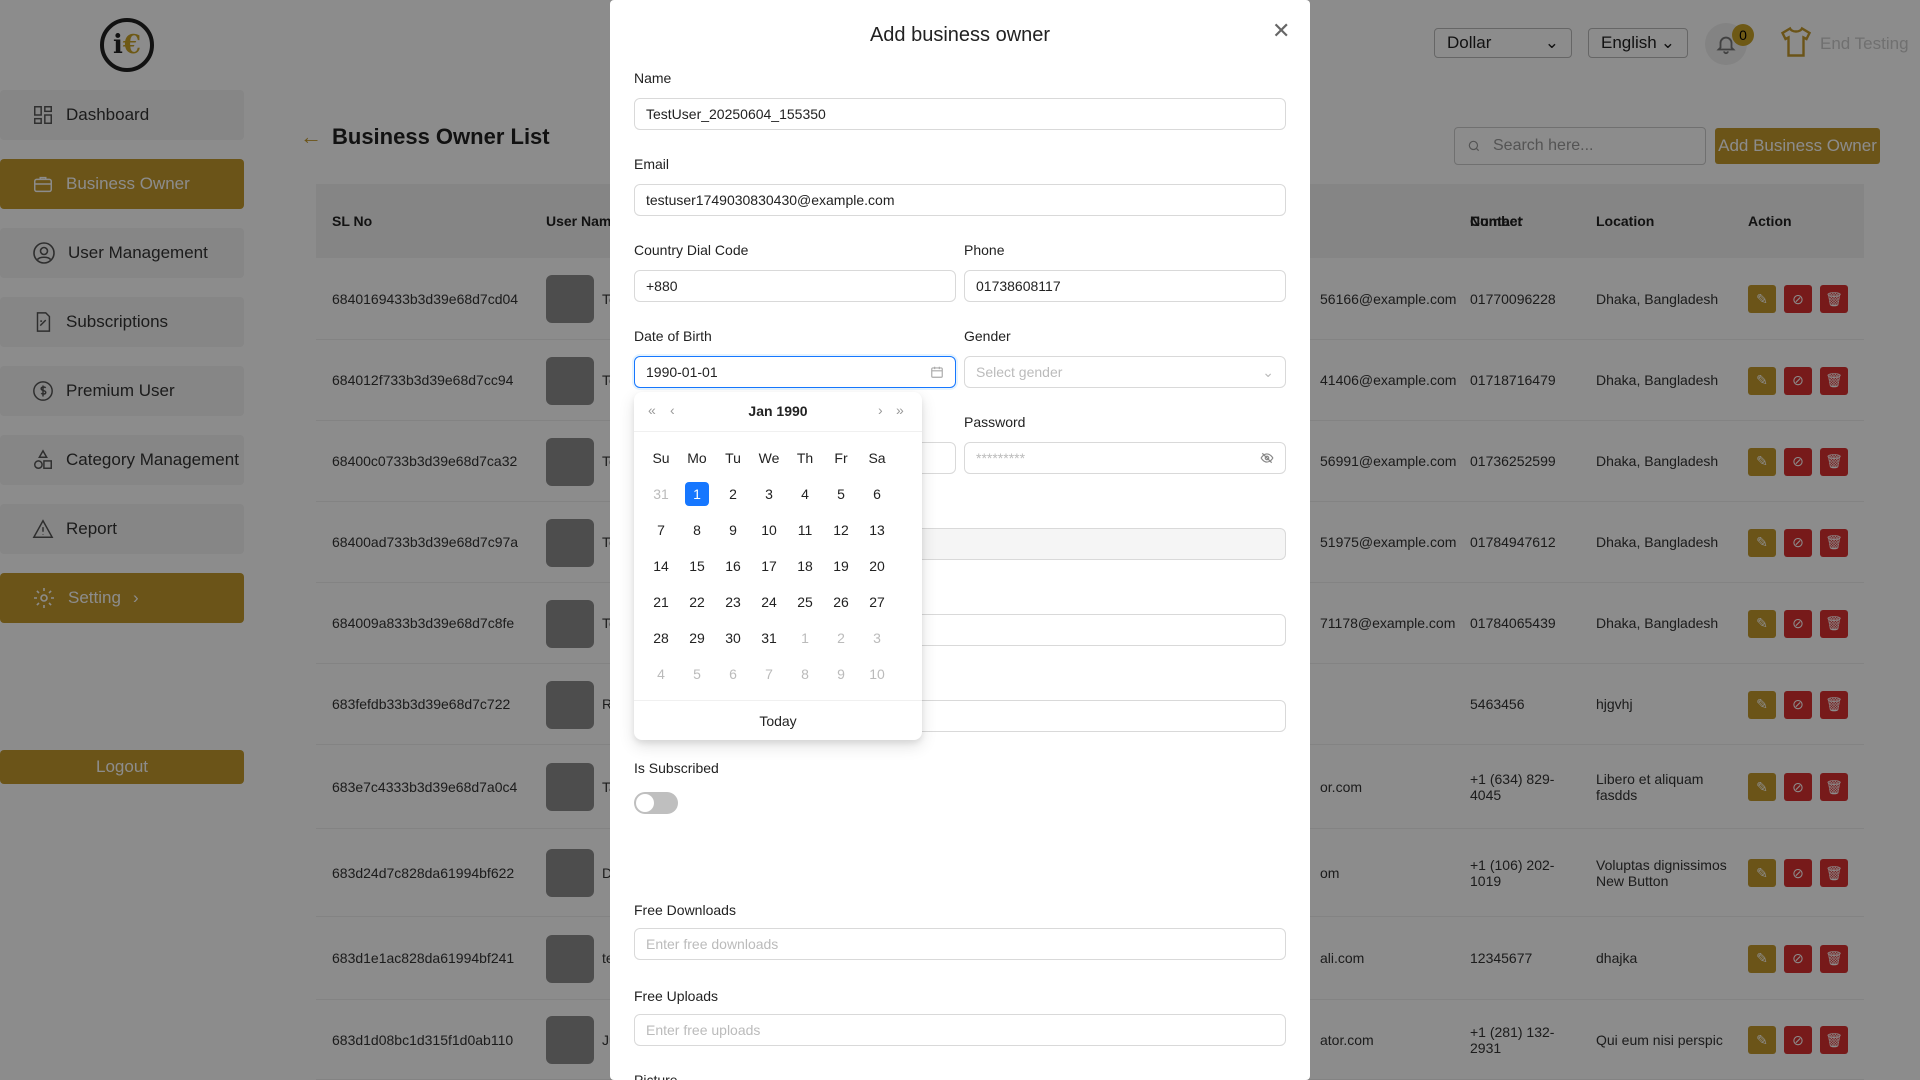 This screenshot has height=1080, width=1920. What do you see at coordinates (805, 602) in the screenshot?
I see `date-cell: 25` at bounding box center [805, 602].